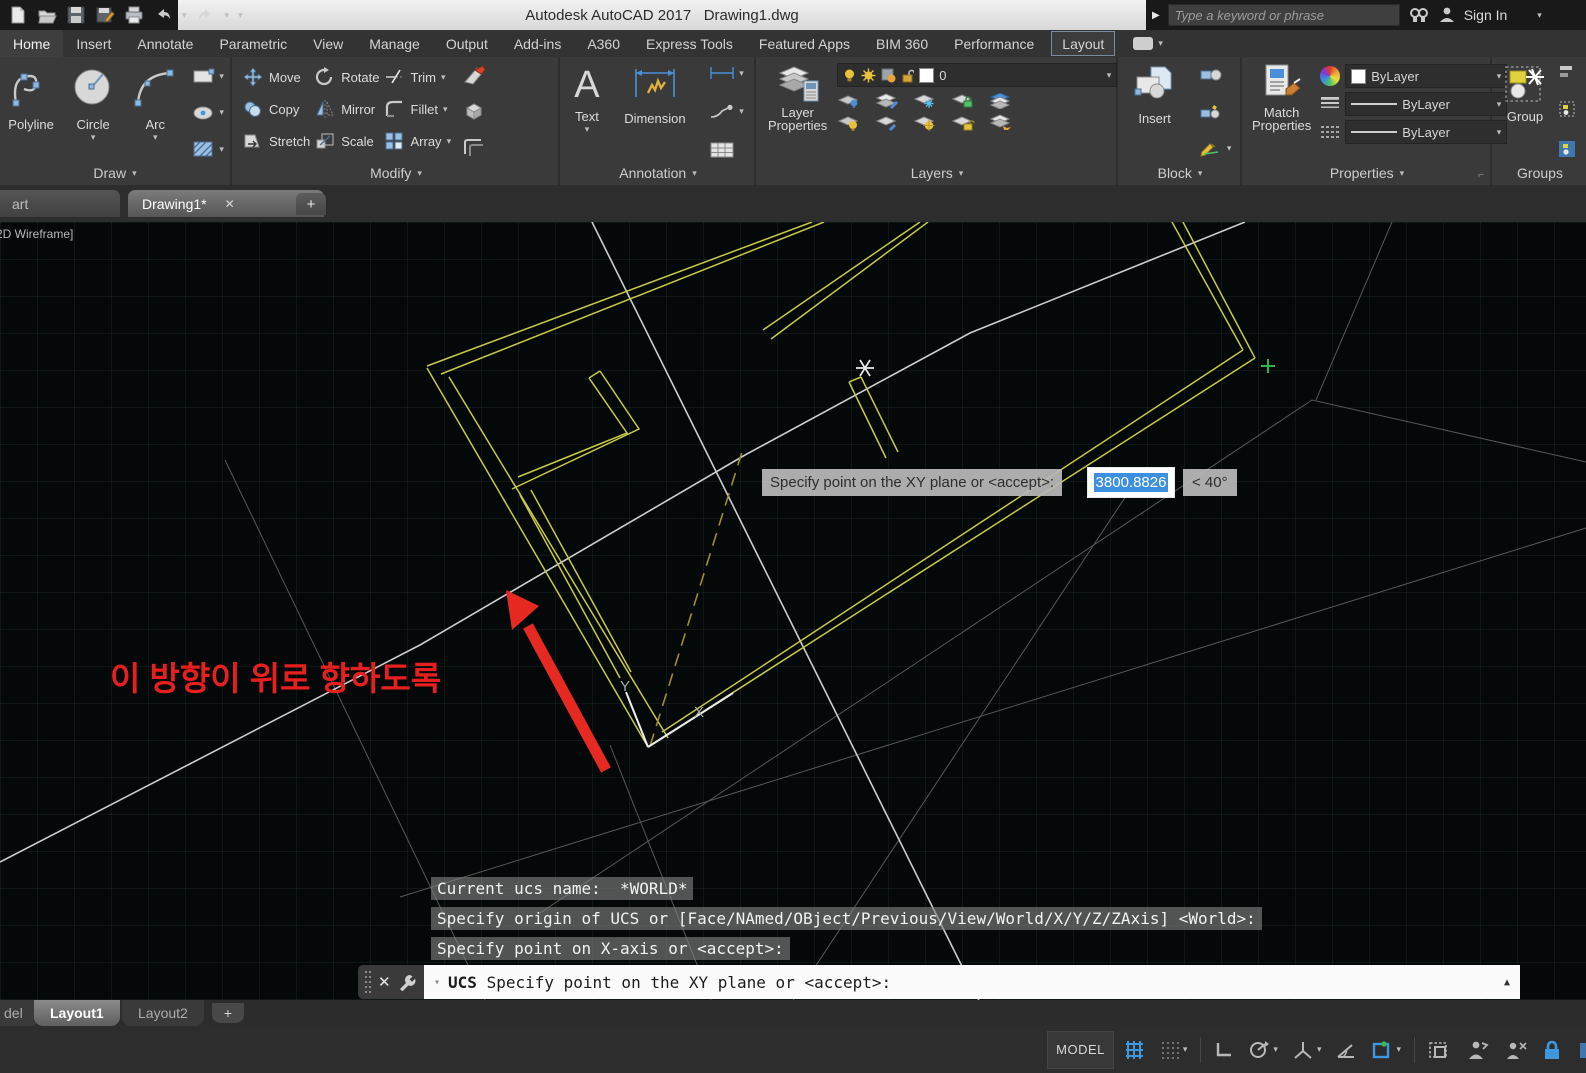  I want to click on file-tab-drawing1: Drawing1* ✕, so click(226, 203).